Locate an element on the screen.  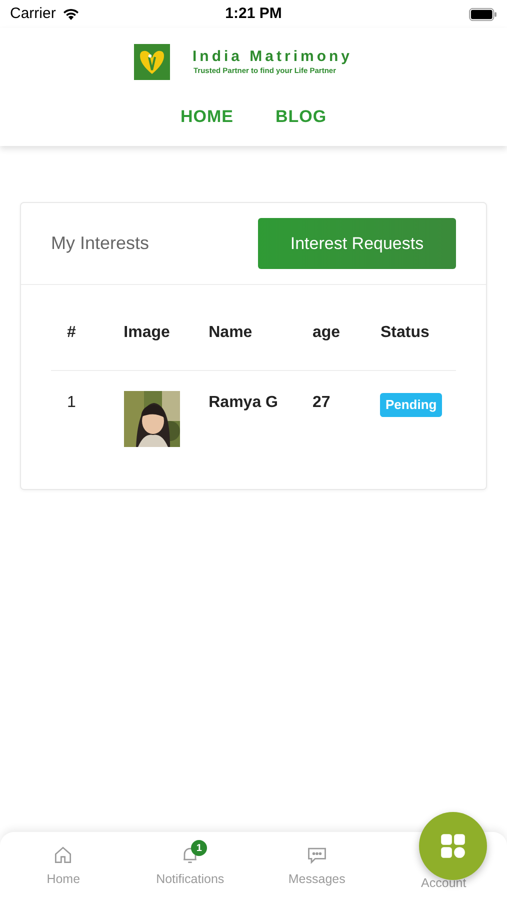
nav-link: HOME is located at coordinates (207, 117).